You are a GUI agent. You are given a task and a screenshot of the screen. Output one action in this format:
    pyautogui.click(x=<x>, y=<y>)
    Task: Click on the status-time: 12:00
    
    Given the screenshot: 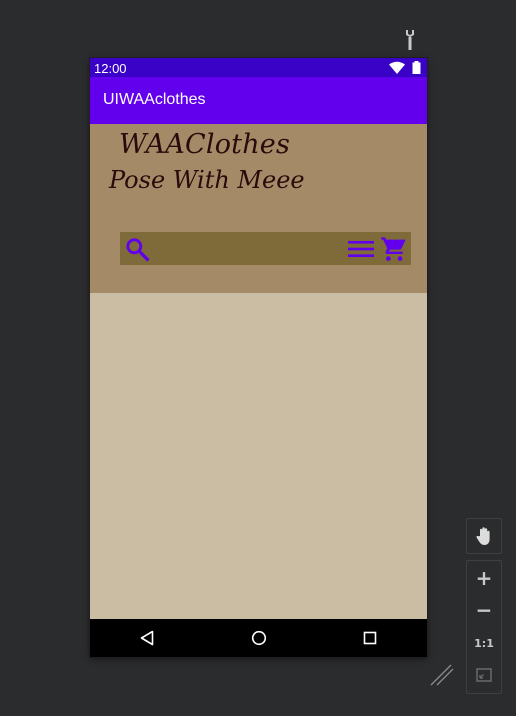 What is the action you would take?
    pyautogui.click(x=110, y=68)
    